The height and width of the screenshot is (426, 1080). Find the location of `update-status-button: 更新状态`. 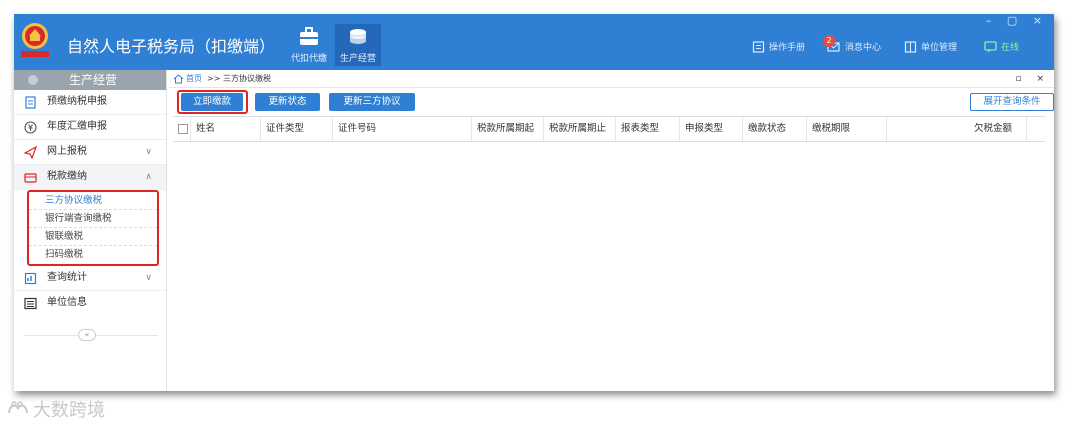

update-status-button: 更新状态 is located at coordinates (287, 102).